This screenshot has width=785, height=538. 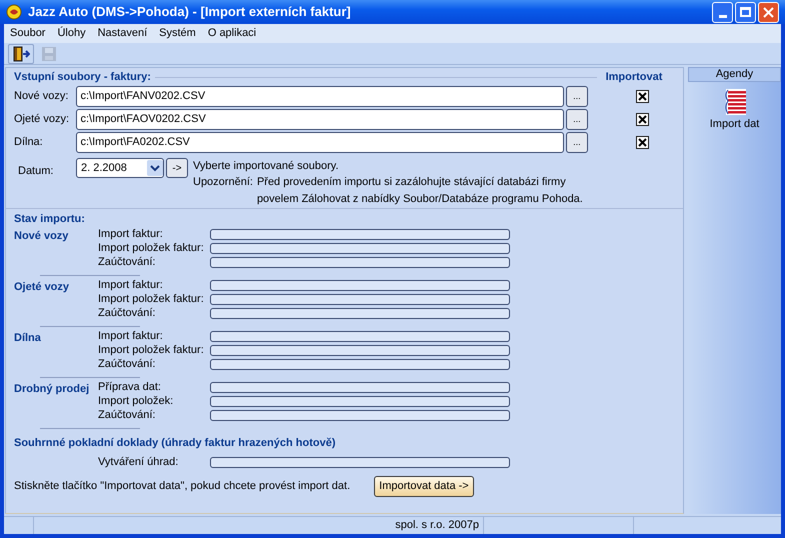 What do you see at coordinates (42, 120) in the screenshot?
I see `field-label: Ojeté vozy:` at bounding box center [42, 120].